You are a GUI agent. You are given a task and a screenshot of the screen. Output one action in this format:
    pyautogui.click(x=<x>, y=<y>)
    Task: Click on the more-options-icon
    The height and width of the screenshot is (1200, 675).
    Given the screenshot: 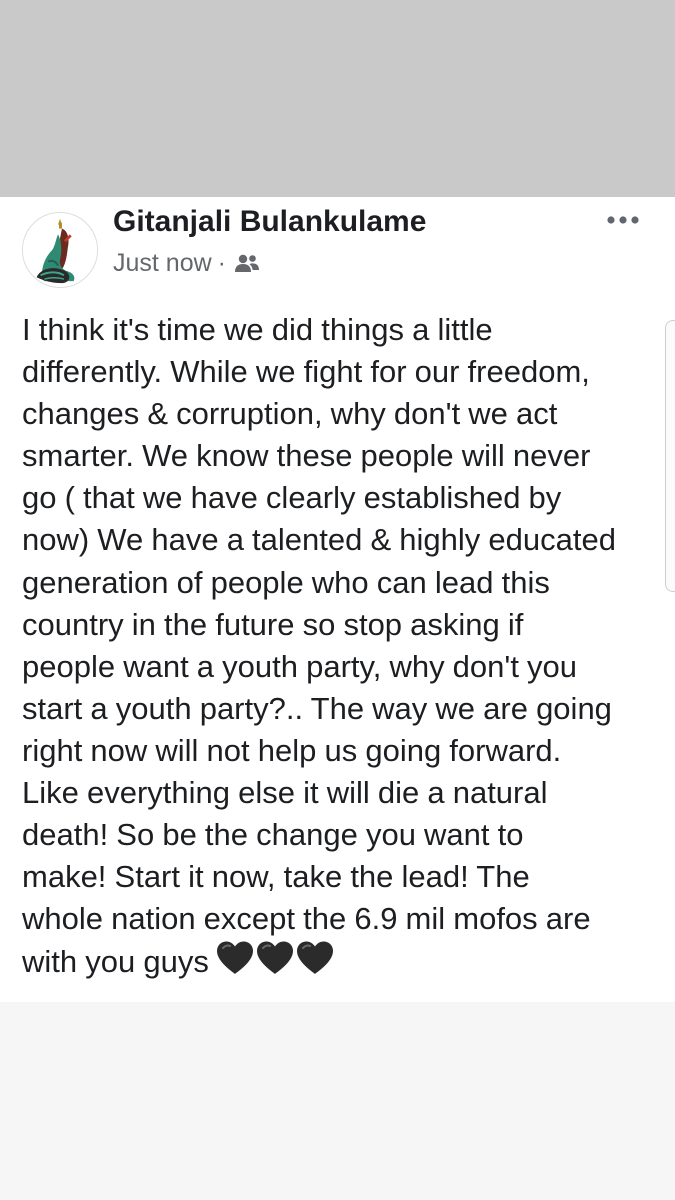 What is the action you would take?
    pyautogui.click(x=623, y=220)
    